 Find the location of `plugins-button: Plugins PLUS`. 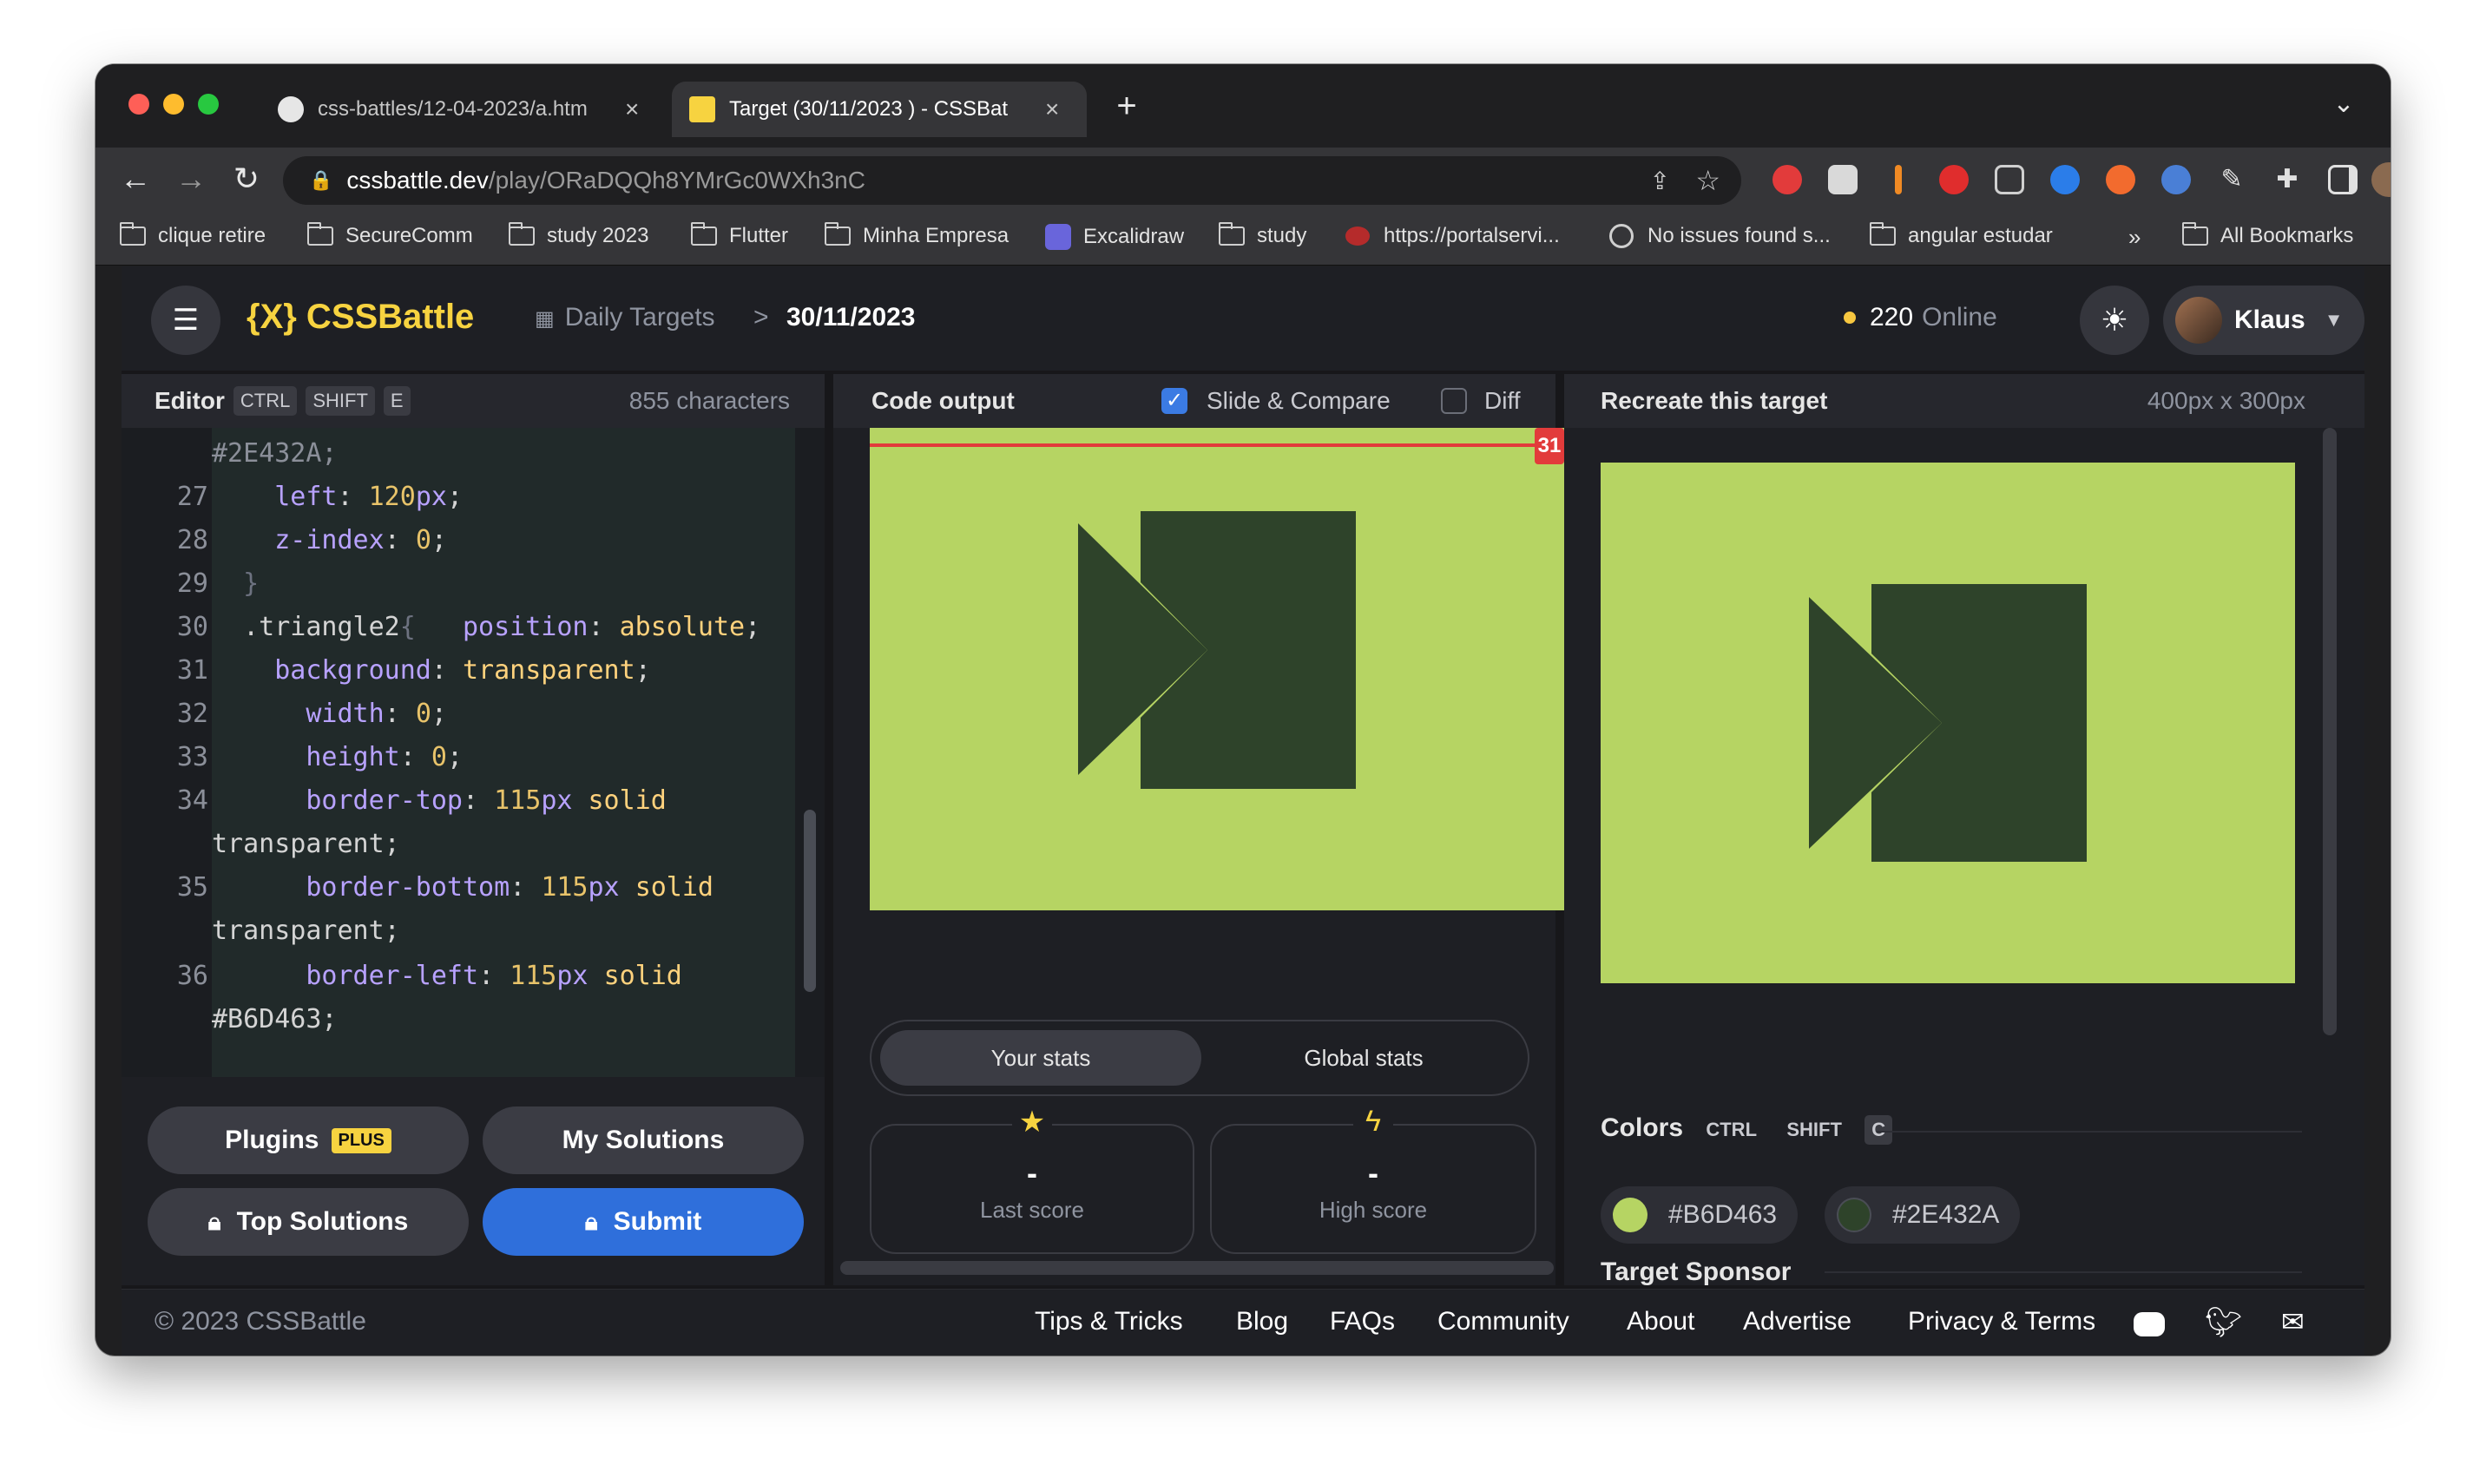

plugins-button: Plugins PLUS is located at coordinates (309, 1140).